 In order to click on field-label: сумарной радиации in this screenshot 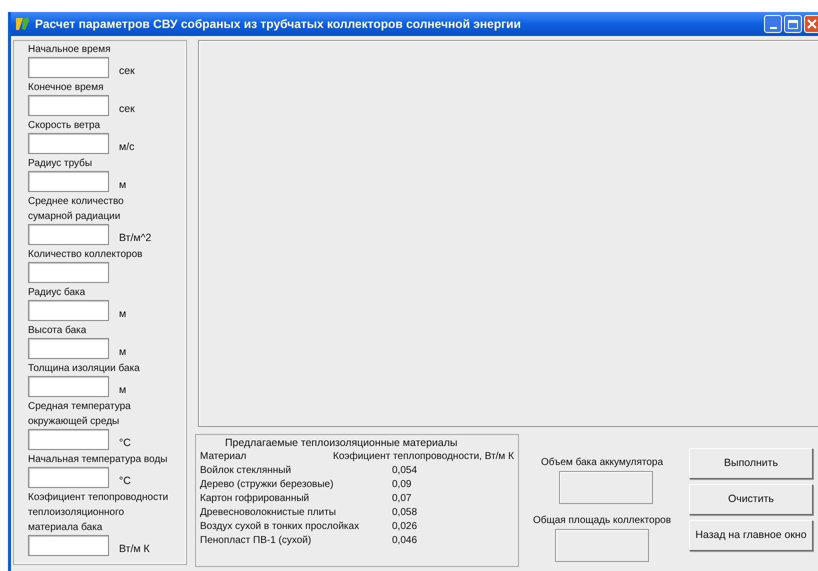, I will do `click(75, 217)`.